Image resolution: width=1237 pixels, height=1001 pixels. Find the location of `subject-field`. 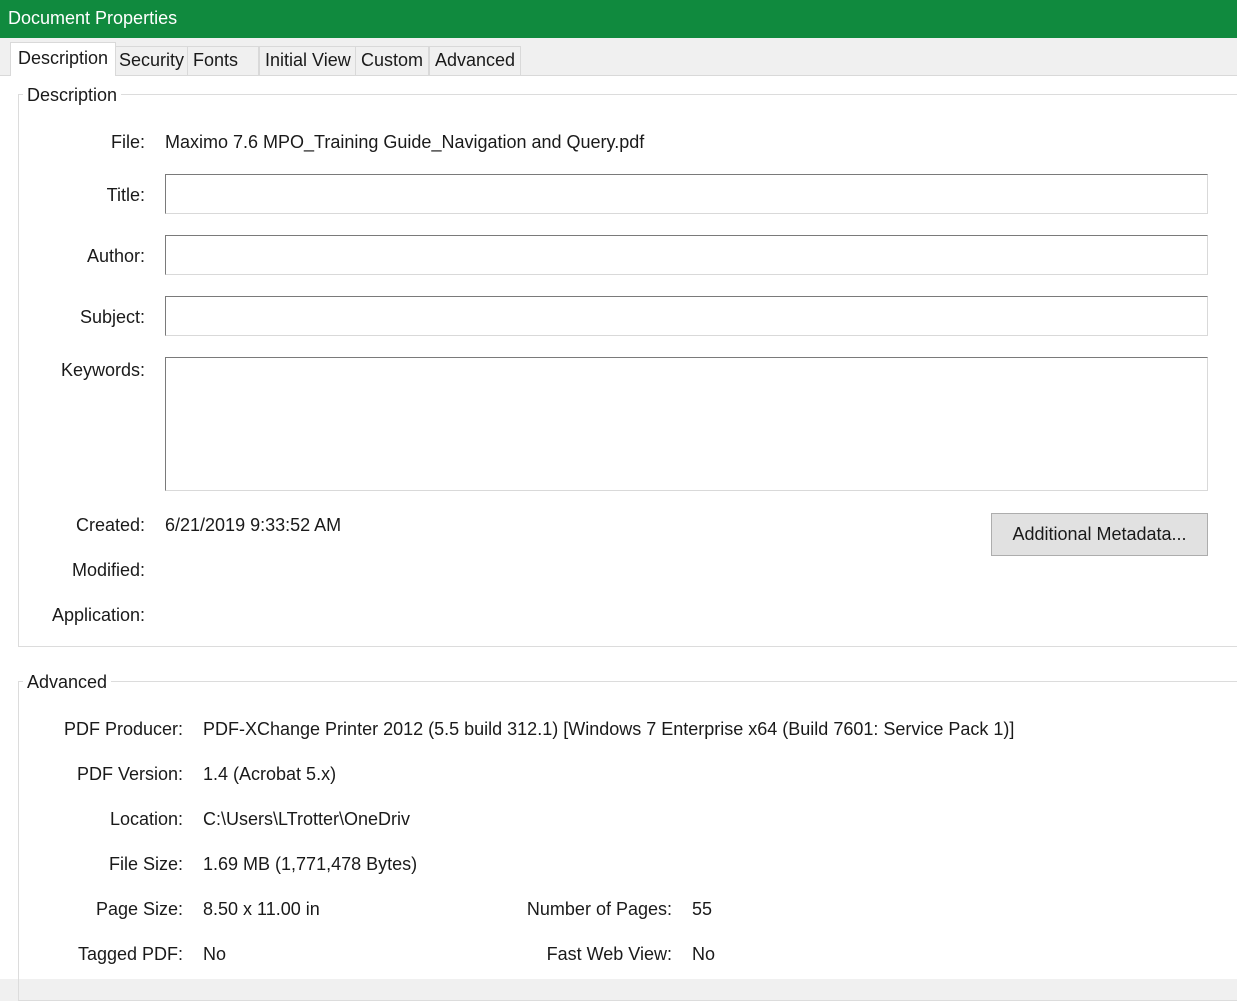

subject-field is located at coordinates (686, 316).